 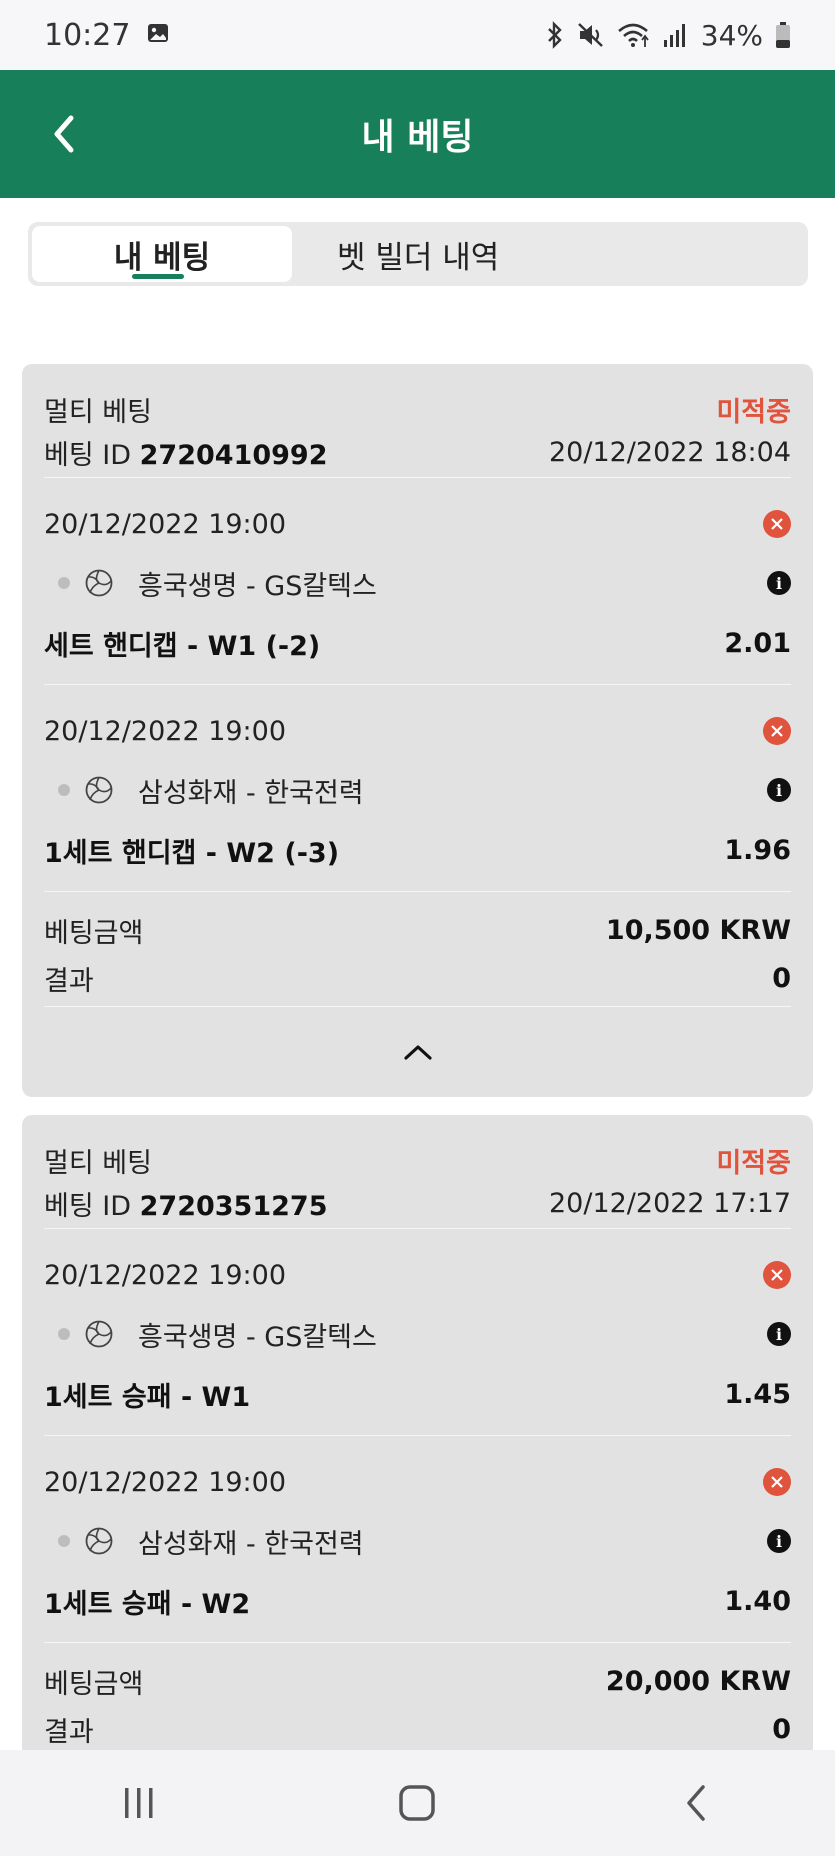 I want to click on home-button, so click(x=417, y=1803).